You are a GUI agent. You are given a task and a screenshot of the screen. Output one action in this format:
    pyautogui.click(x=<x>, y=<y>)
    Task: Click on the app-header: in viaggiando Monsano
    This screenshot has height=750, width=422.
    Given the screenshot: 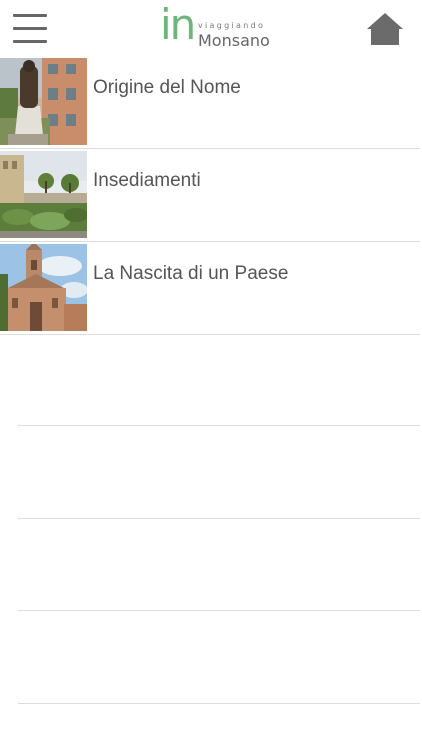 What is the action you would take?
    pyautogui.click(x=211, y=29)
    